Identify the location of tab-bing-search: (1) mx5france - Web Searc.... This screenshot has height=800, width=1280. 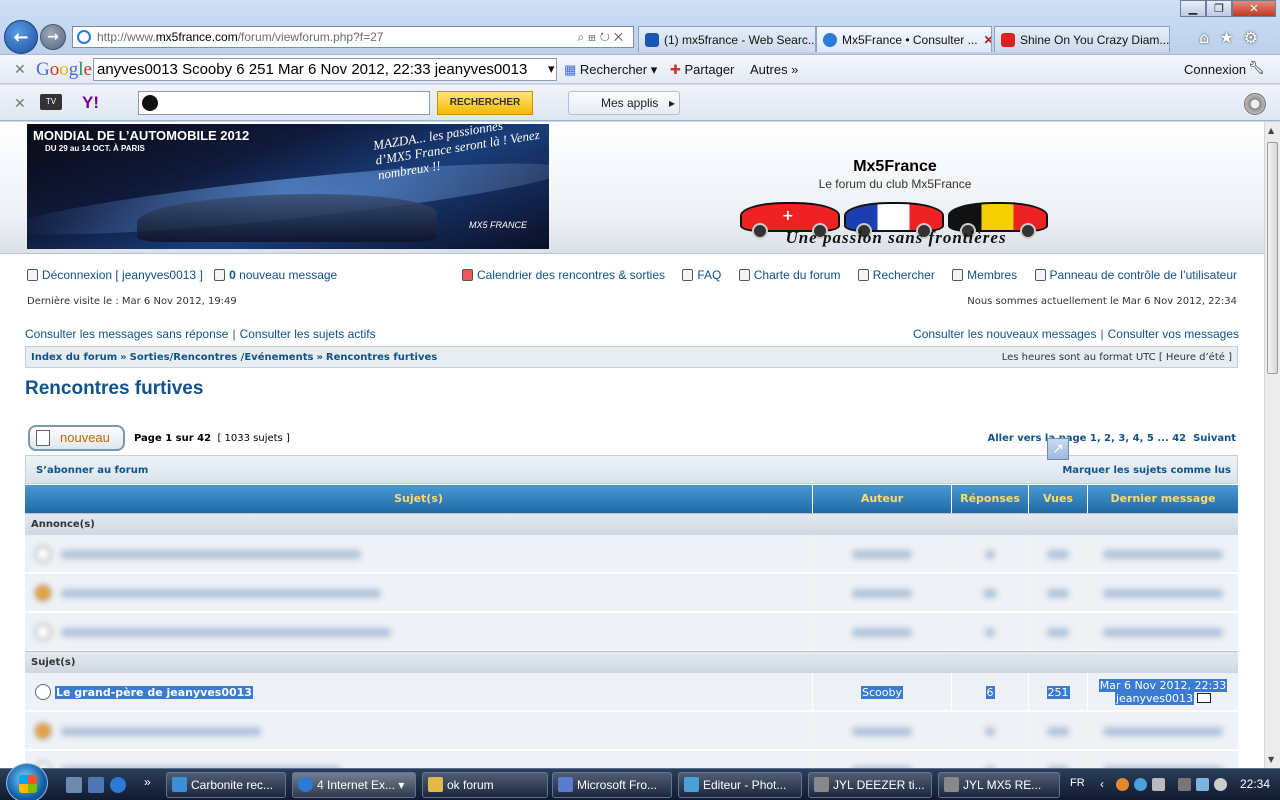
(727, 39).